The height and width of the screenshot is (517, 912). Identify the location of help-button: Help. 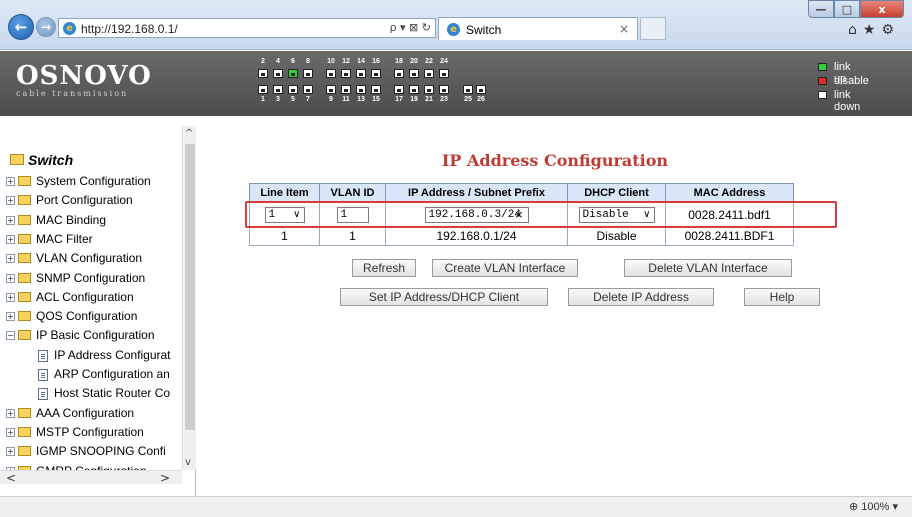
(782, 297).